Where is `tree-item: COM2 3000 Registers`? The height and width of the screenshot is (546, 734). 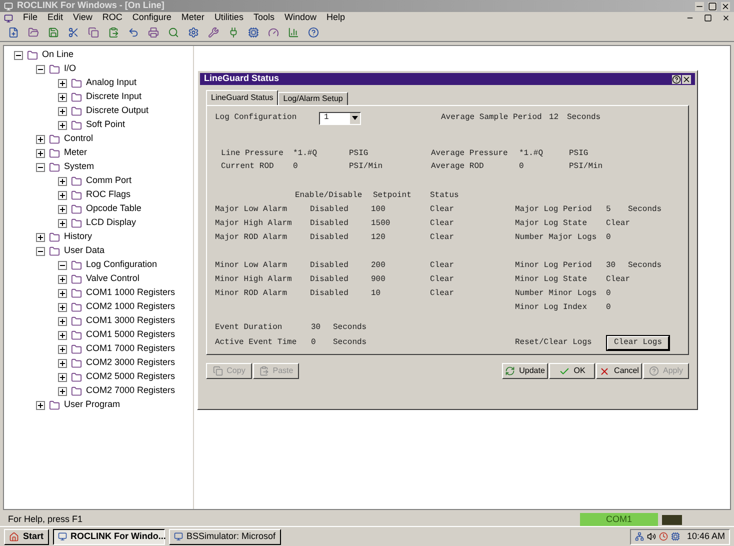 tree-item: COM2 3000 Registers is located at coordinates (131, 363).